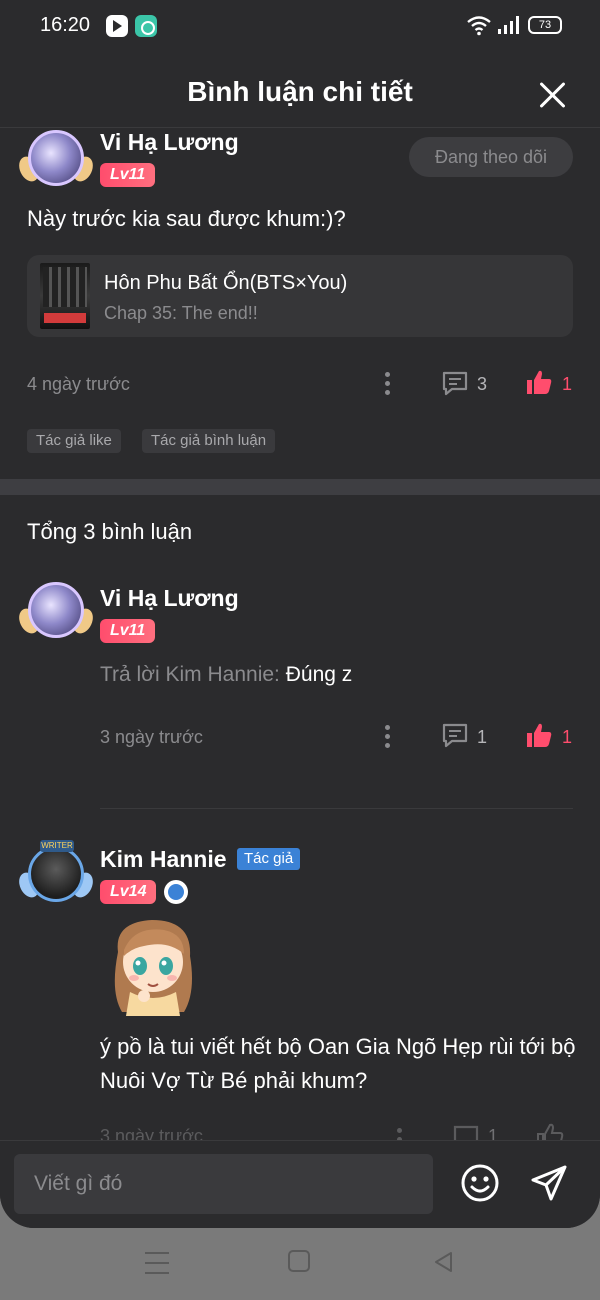 The image size is (600, 1300). What do you see at coordinates (157, 1263) in the screenshot?
I see `recent-apps-icon` at bounding box center [157, 1263].